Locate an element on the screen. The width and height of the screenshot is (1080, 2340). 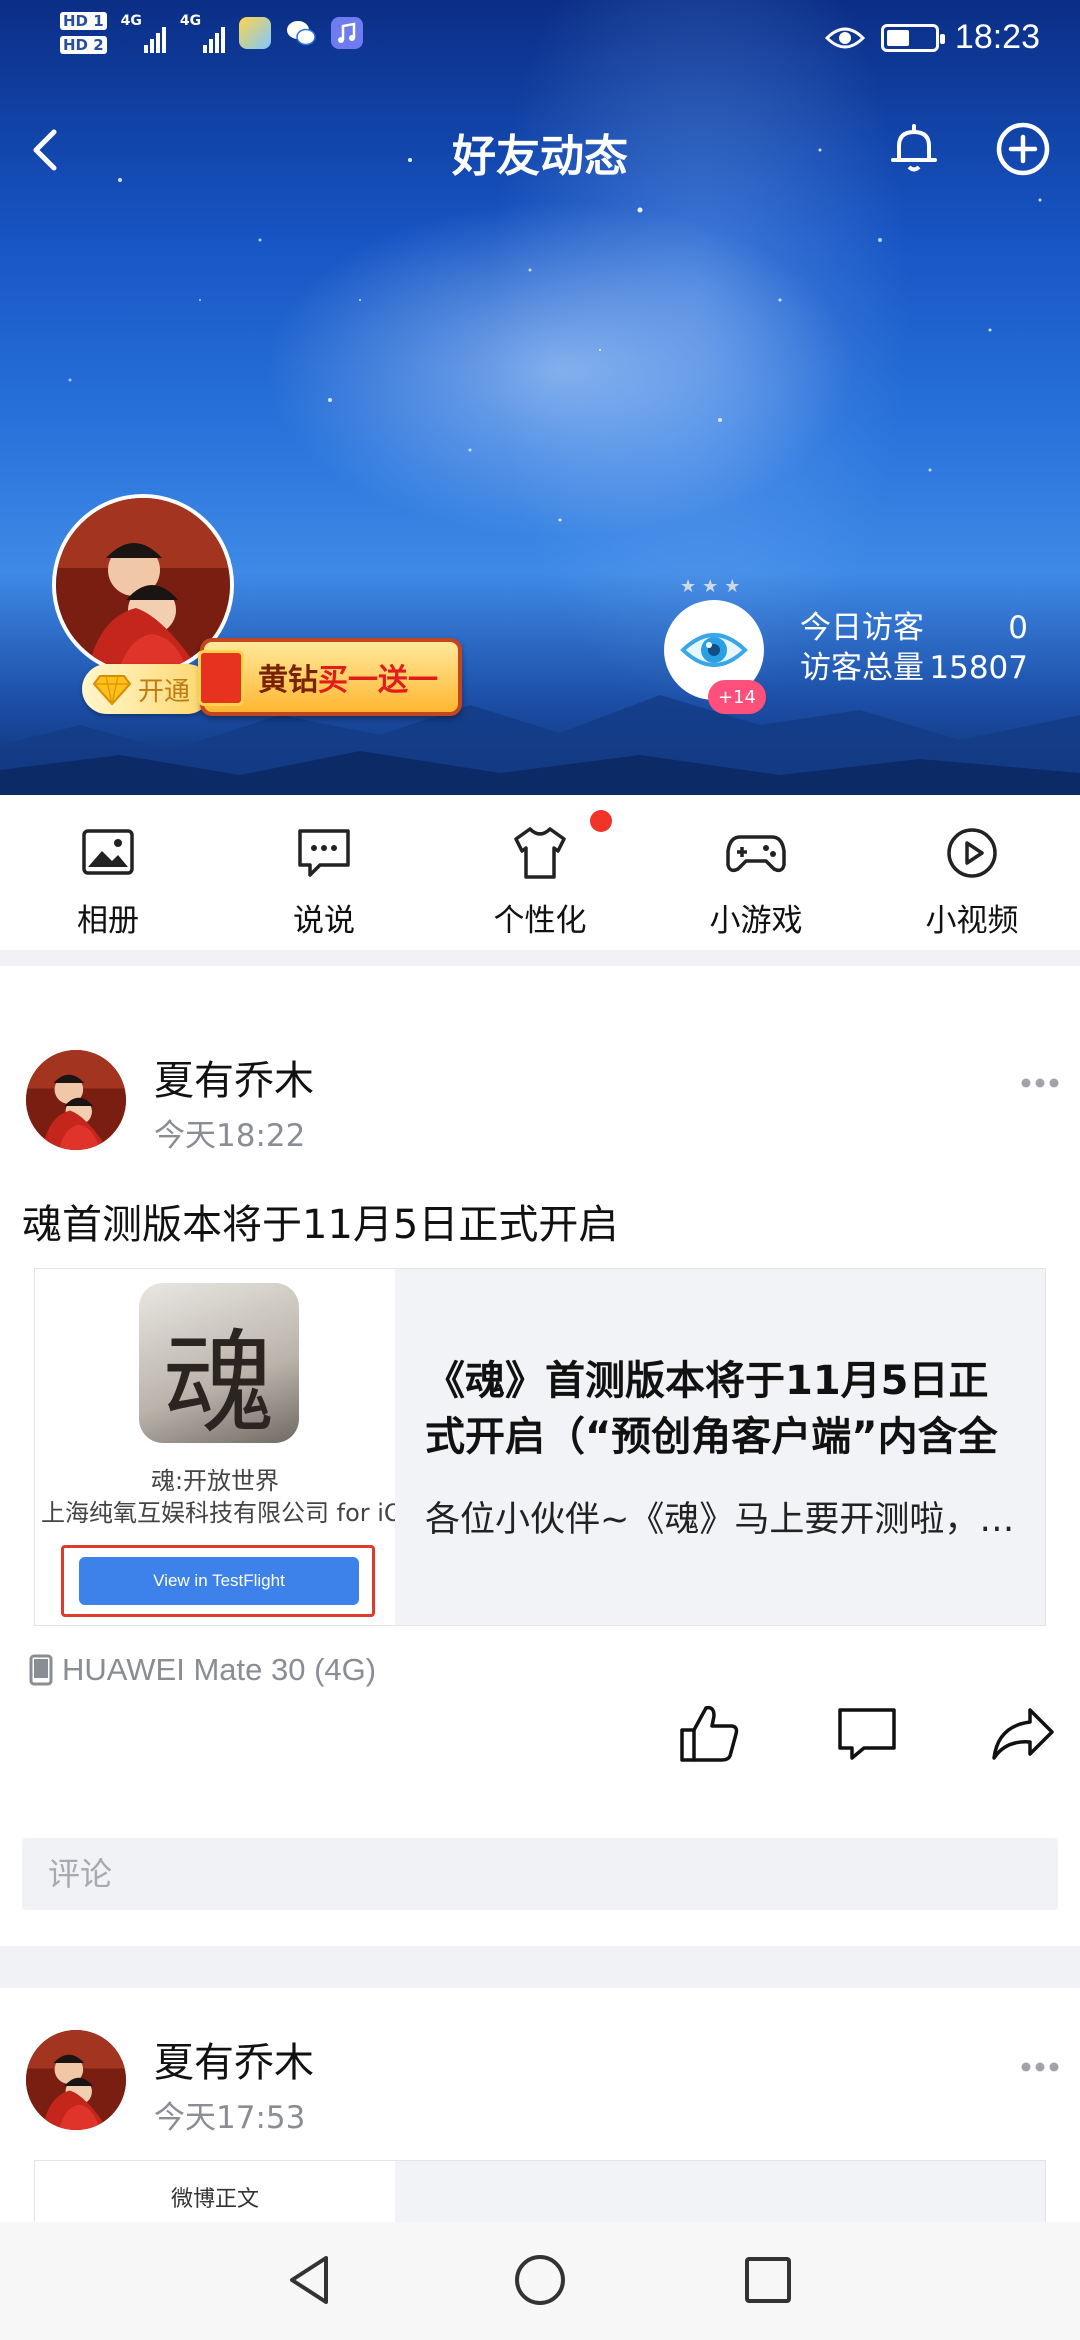
shortcut-label: 相册 is located at coordinates (108, 921).